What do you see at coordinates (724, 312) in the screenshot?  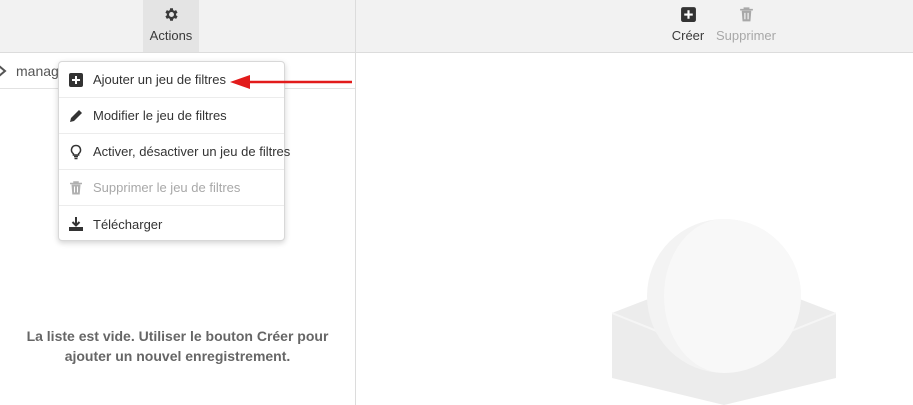 I see `empty-state-illustration` at bounding box center [724, 312].